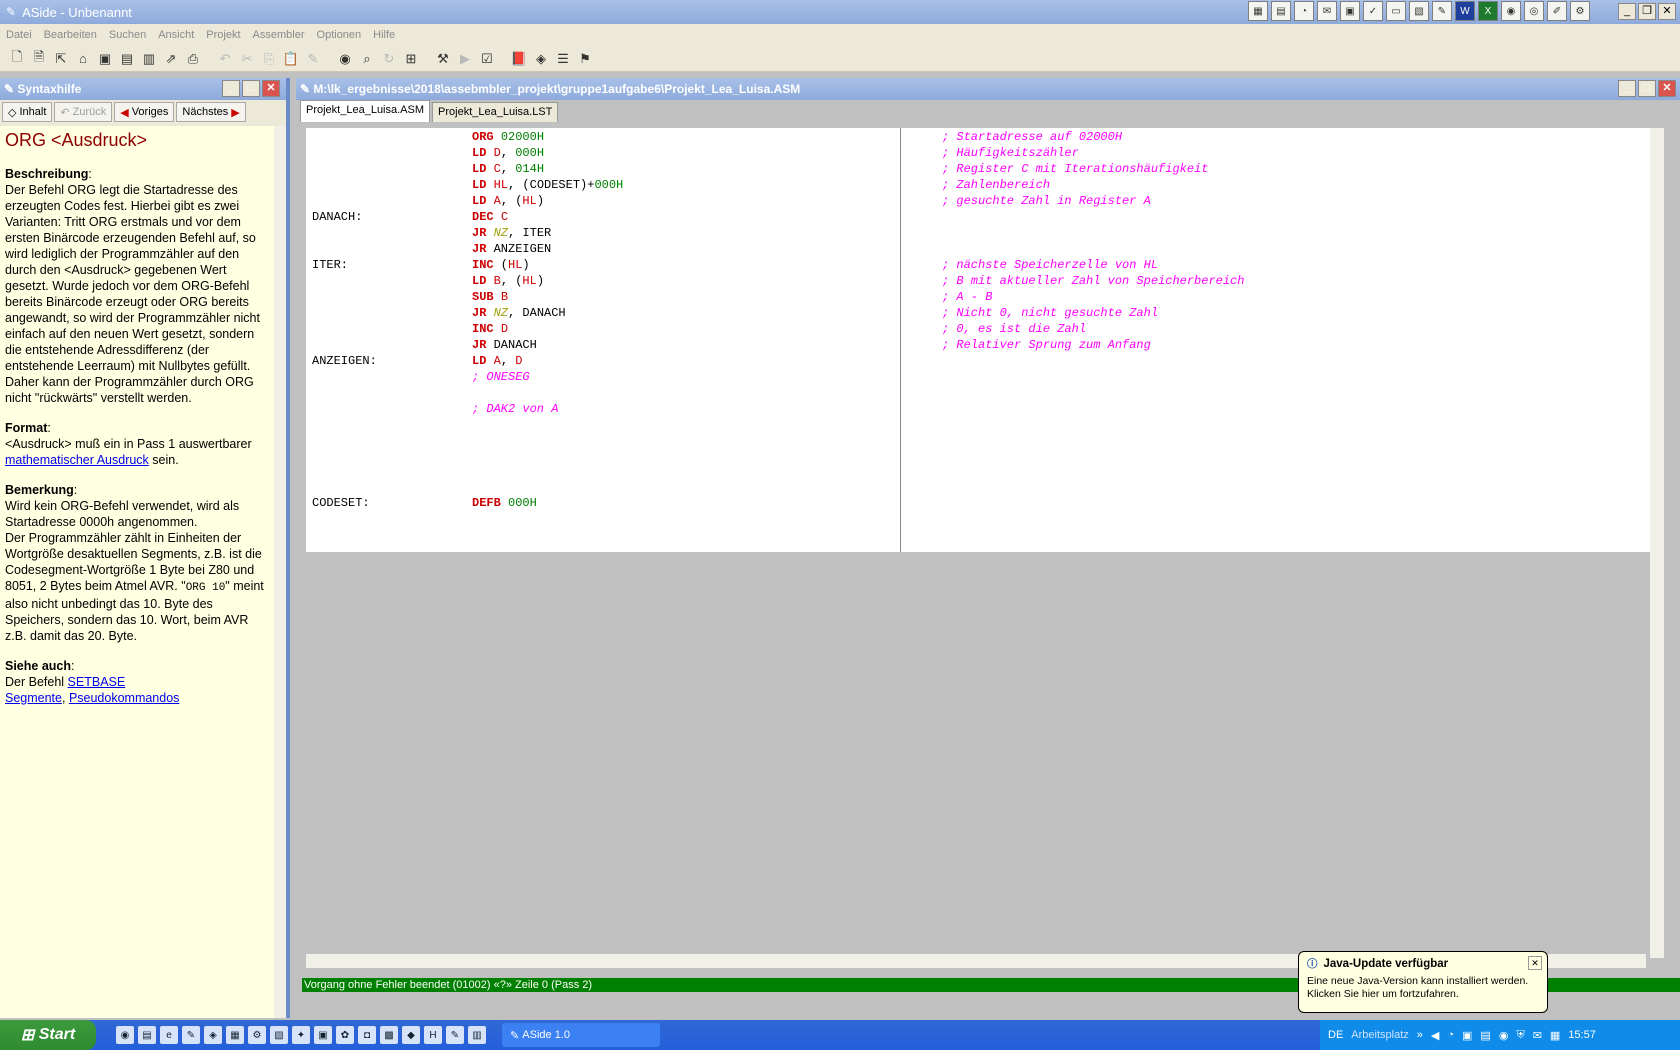 This screenshot has width=1680, height=1050. Describe the element at coordinates (1504, 1035) in the screenshot. I see `tray-icon: ◉` at that location.